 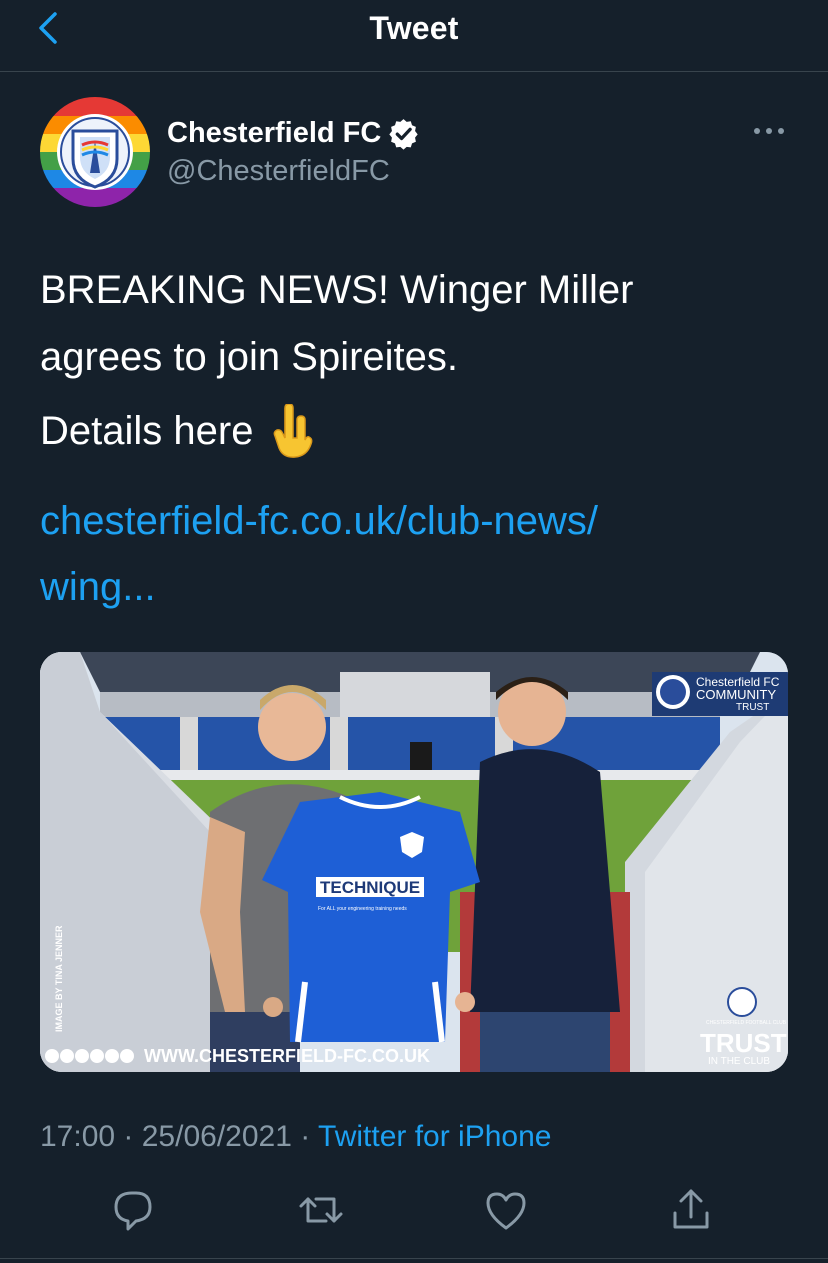 I want to click on details-text: Details here, so click(x=147, y=431).